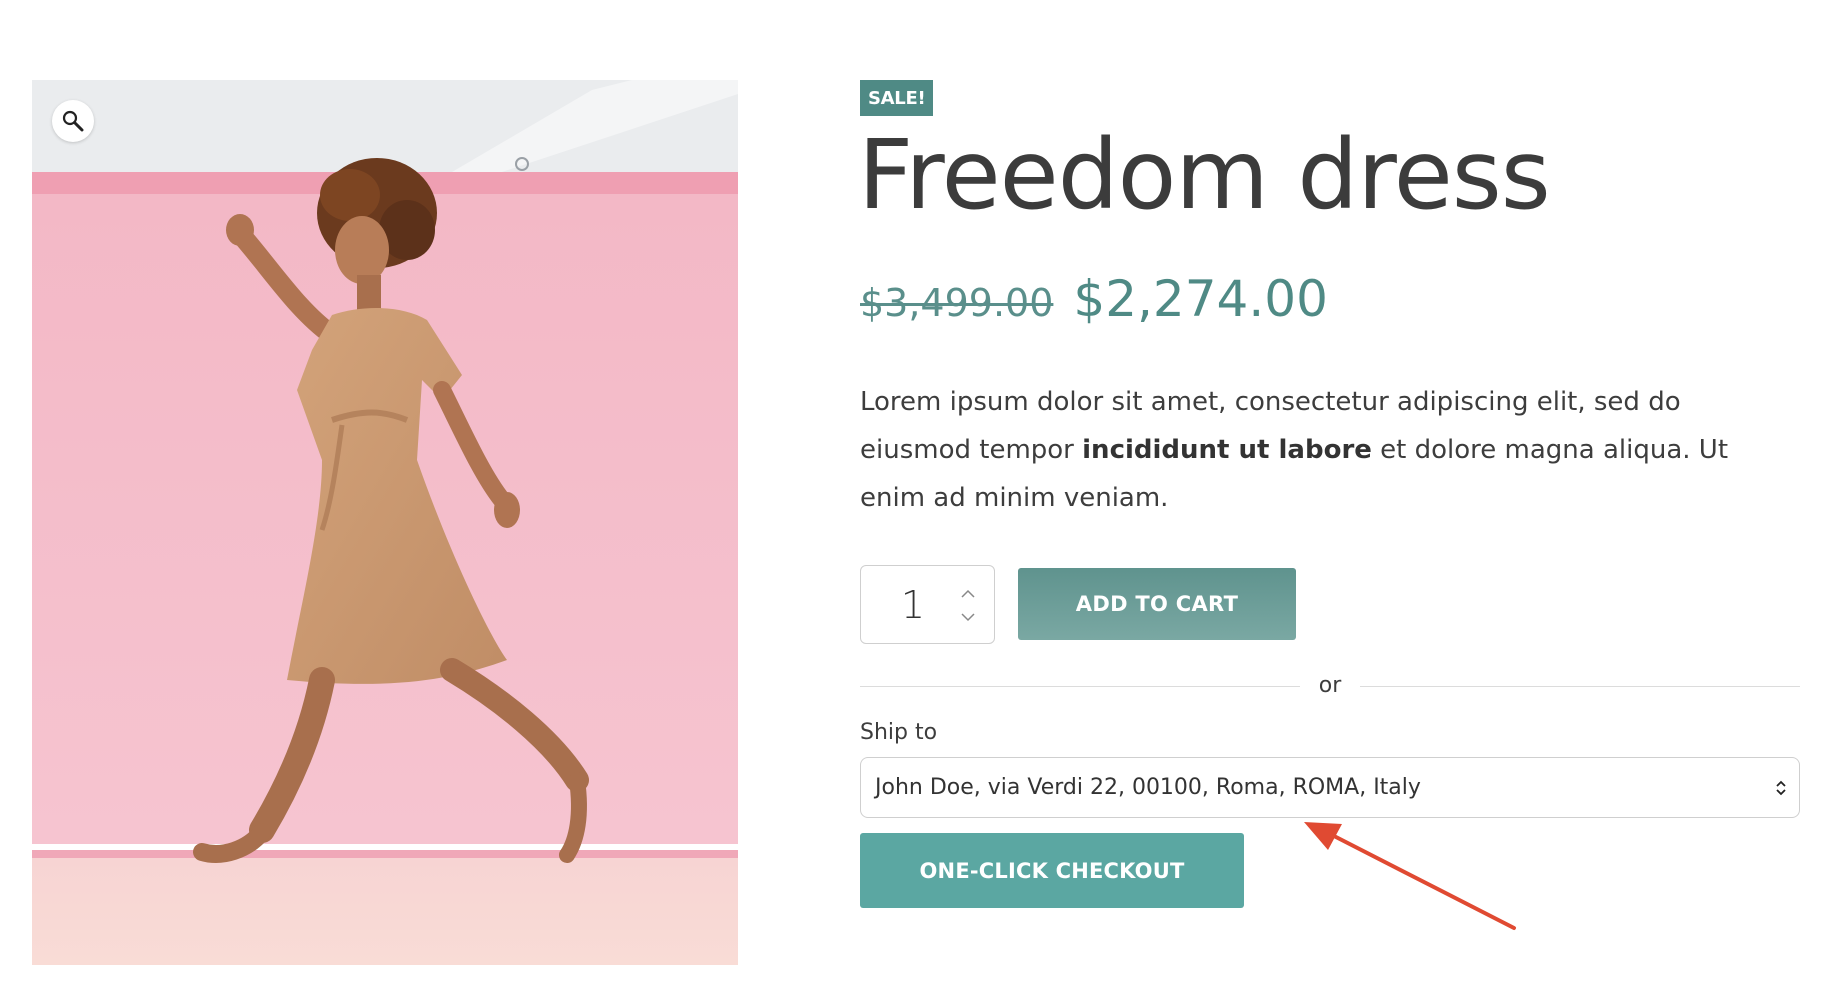 The height and width of the screenshot is (1008, 1830). Describe the element at coordinates (1157, 604) in the screenshot. I see `add-to-cart-button: ADD TO CART` at that location.